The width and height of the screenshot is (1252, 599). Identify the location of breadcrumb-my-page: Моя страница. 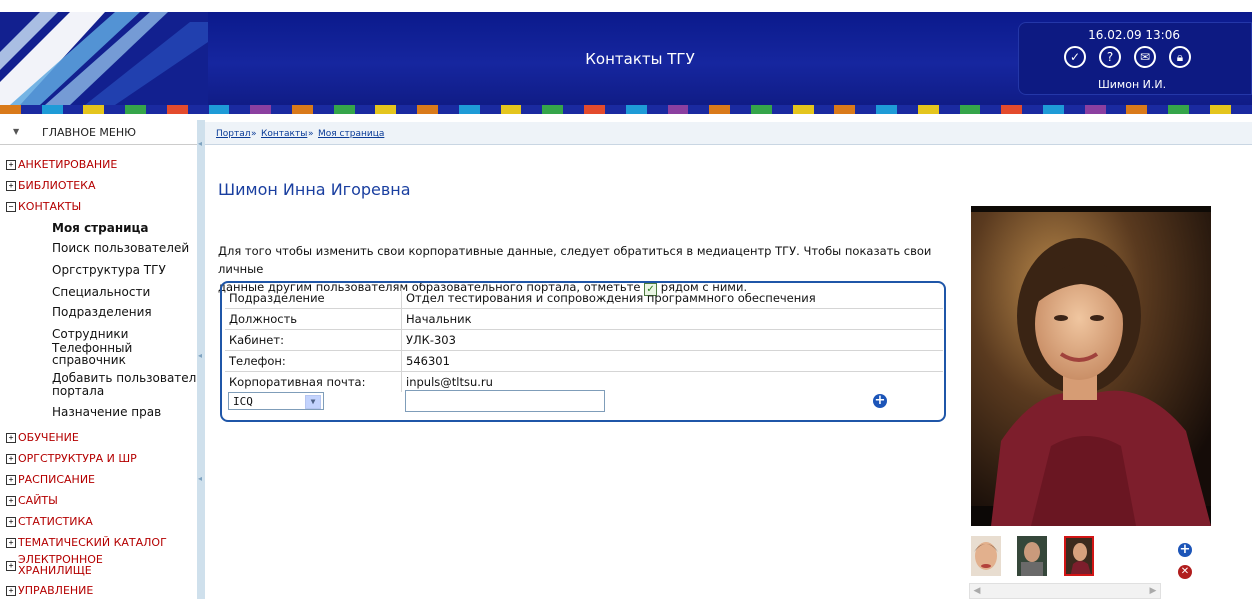
(351, 134).